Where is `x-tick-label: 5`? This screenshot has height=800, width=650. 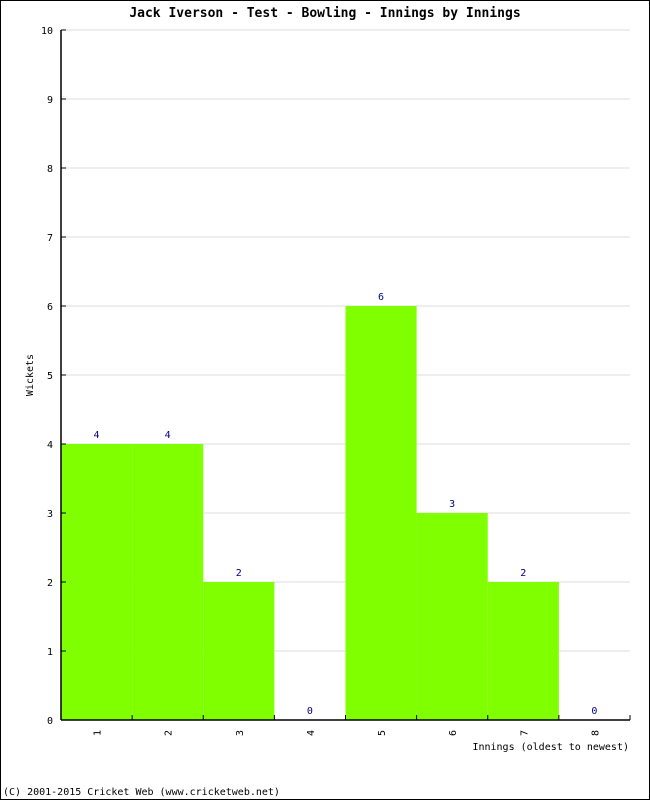 x-tick-label: 5 is located at coordinates (382, 733).